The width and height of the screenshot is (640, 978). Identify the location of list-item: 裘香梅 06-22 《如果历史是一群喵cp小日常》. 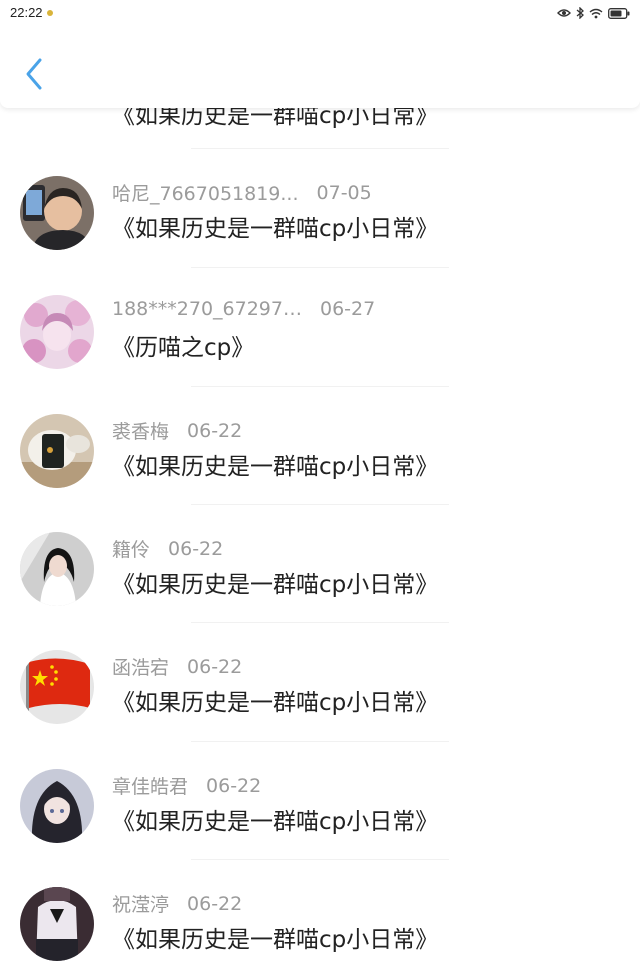
(320, 446).